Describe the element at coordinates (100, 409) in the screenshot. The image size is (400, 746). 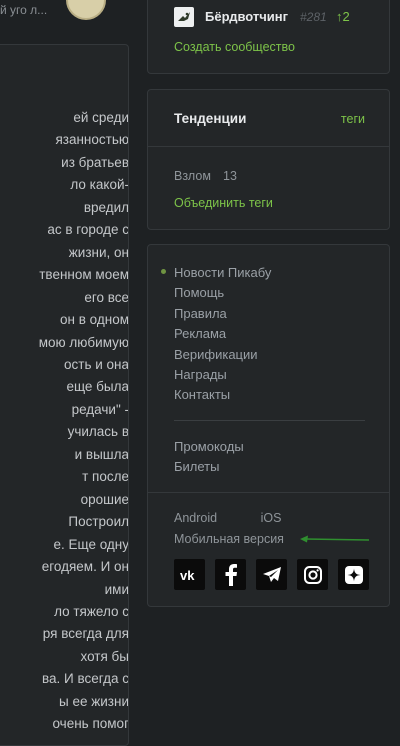
I see `article-line: редачи" -` at that location.